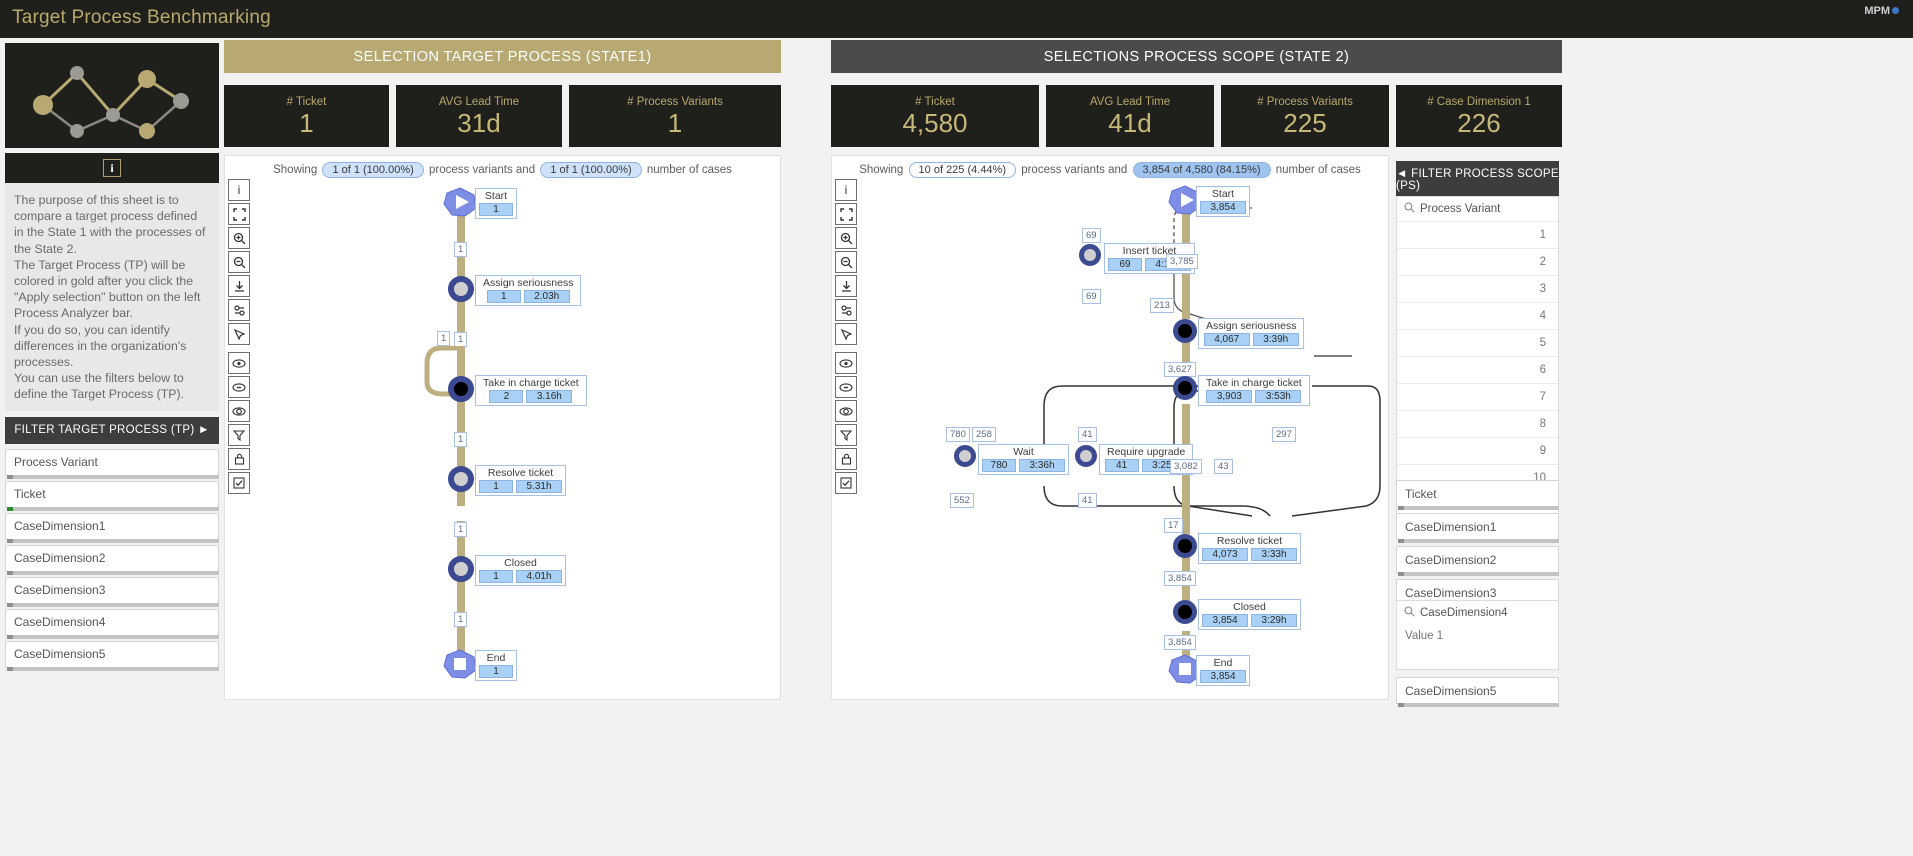 This screenshot has height=856, width=1913. What do you see at coordinates (1477, 495) in the screenshot?
I see `right-filter-ticket: Ticket` at bounding box center [1477, 495].